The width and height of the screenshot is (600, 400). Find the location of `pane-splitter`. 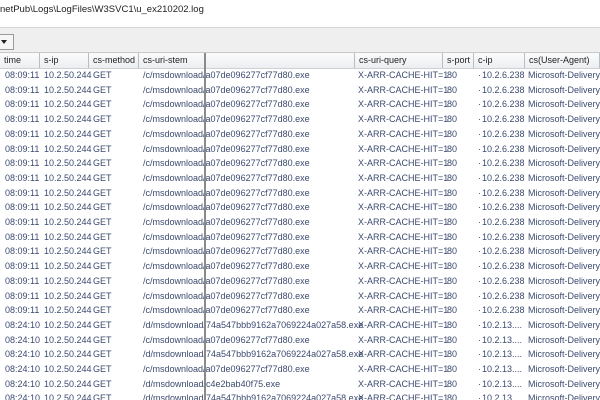

pane-splitter is located at coordinates (205, 226).